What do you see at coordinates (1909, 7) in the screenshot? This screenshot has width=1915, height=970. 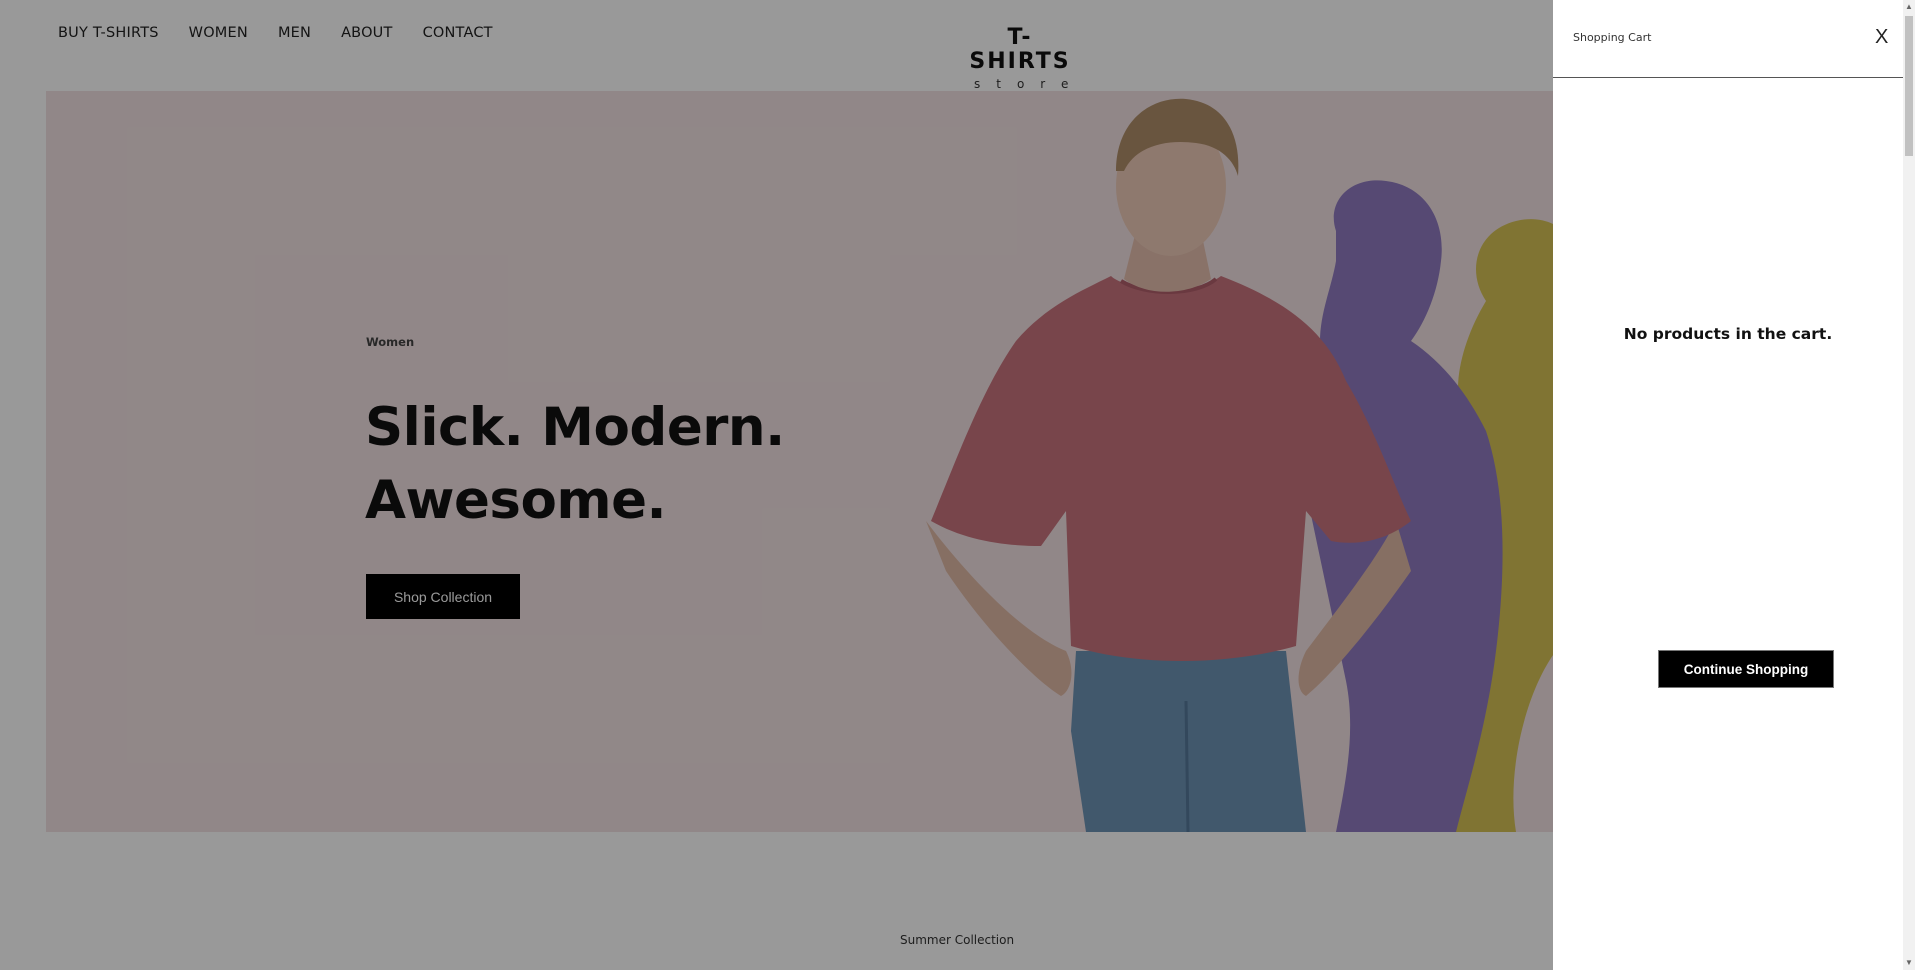 I see `scroll-up-arrow-icon: ▲` at bounding box center [1909, 7].